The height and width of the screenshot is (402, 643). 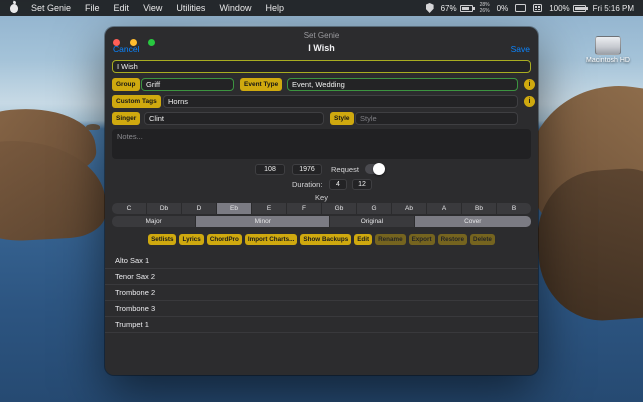 I want to click on mode-segment: Cover, so click(x=472, y=221).